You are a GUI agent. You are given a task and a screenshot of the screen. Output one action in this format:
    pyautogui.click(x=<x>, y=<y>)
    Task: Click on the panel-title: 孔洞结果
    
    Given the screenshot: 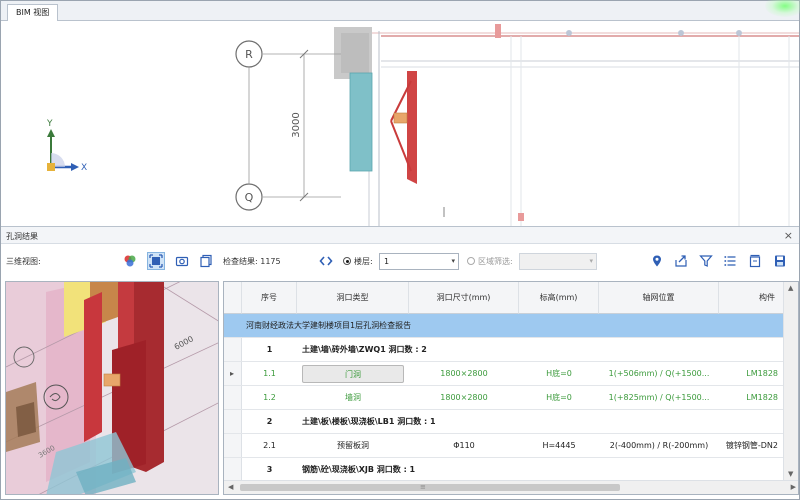 What is the action you would take?
    pyautogui.click(x=22, y=236)
    